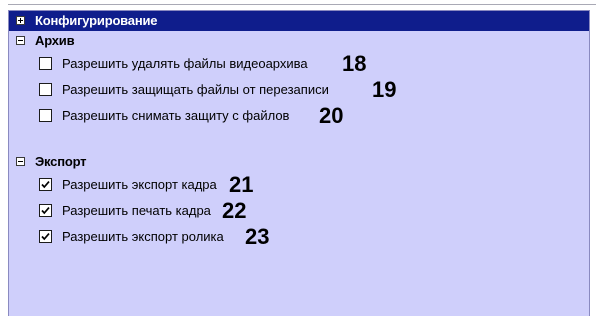  What do you see at coordinates (354, 63) in the screenshot?
I see `callout-number: 18` at bounding box center [354, 63].